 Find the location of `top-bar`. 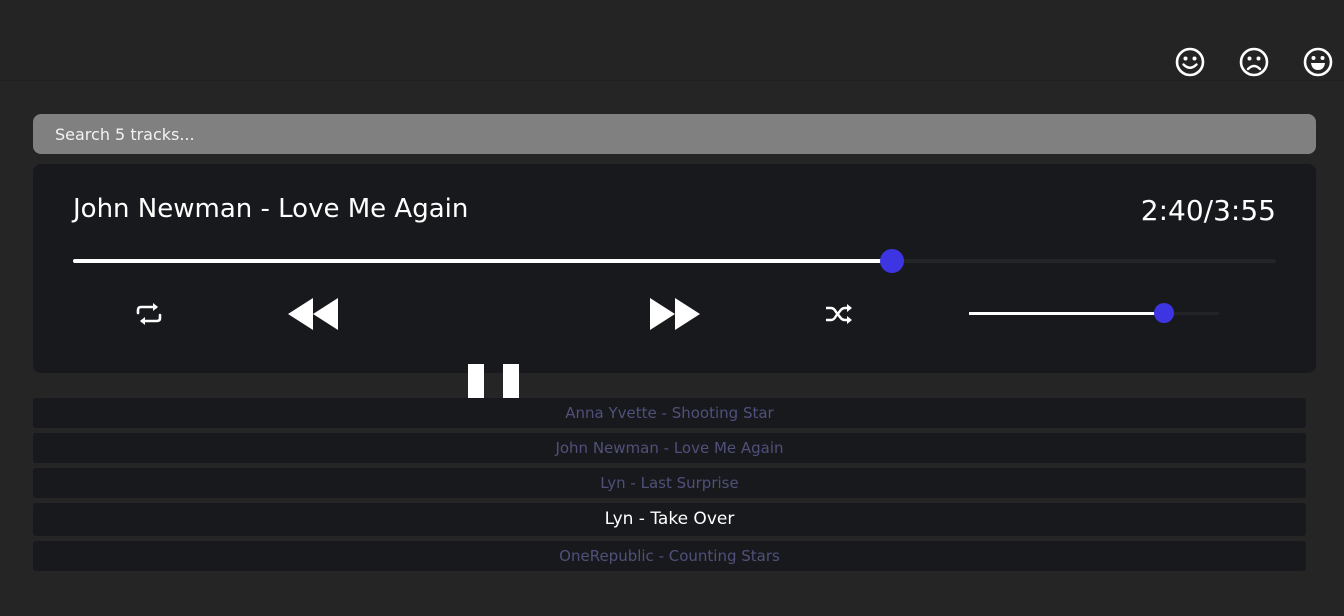

top-bar is located at coordinates (672, 40).